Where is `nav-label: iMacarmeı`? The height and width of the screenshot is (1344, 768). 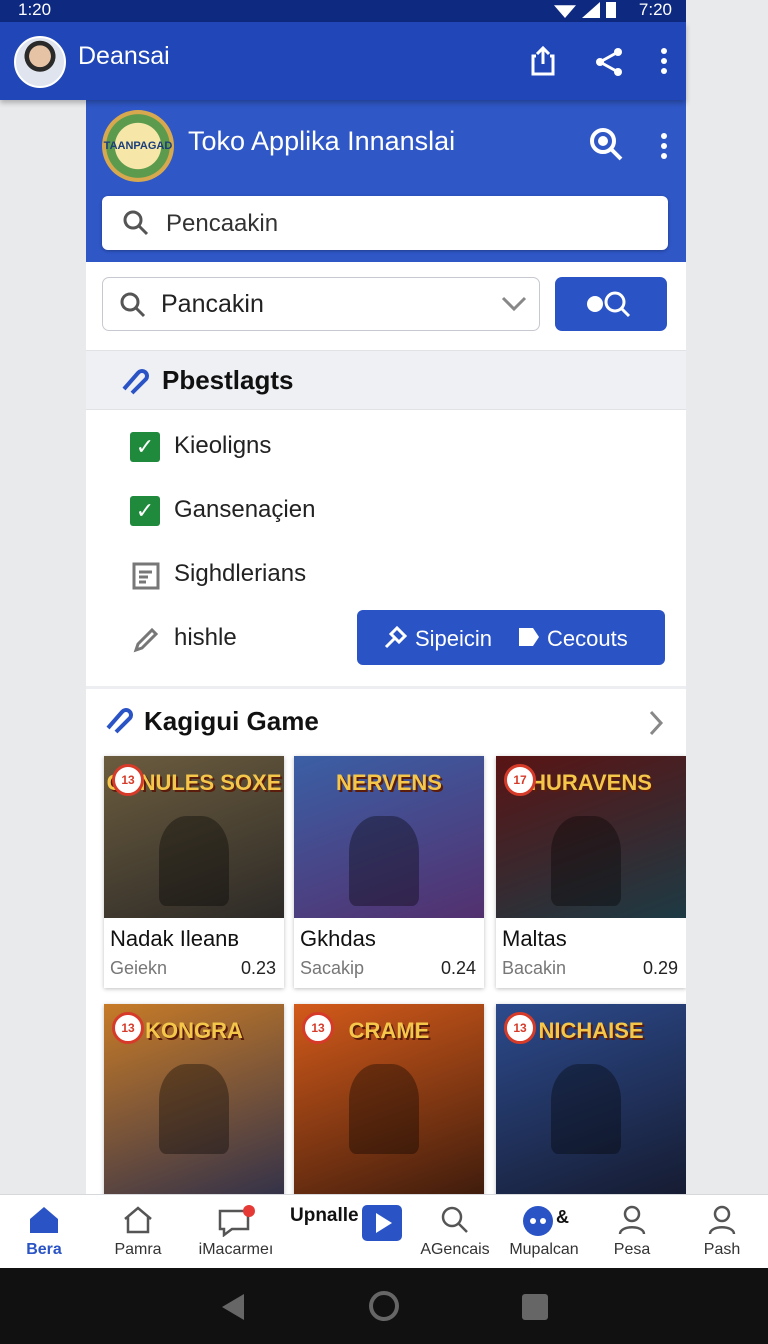 nav-label: iMacarmeı is located at coordinates (236, 1249).